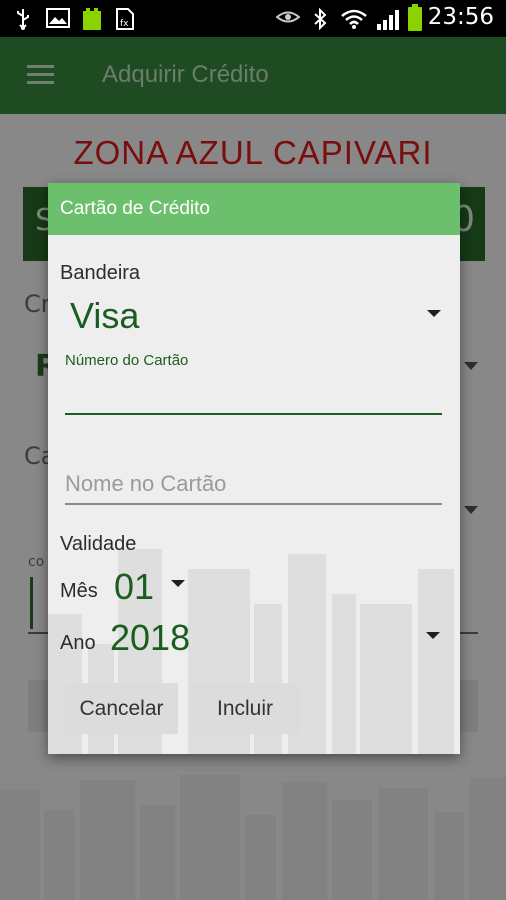 Image resolution: width=506 pixels, height=900 pixels. I want to click on ano-label: Ano, so click(78, 643).